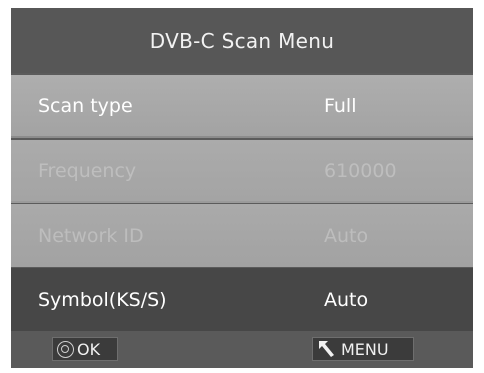 The height and width of the screenshot is (373, 484). I want to click on ok-button: OK, so click(85, 349).